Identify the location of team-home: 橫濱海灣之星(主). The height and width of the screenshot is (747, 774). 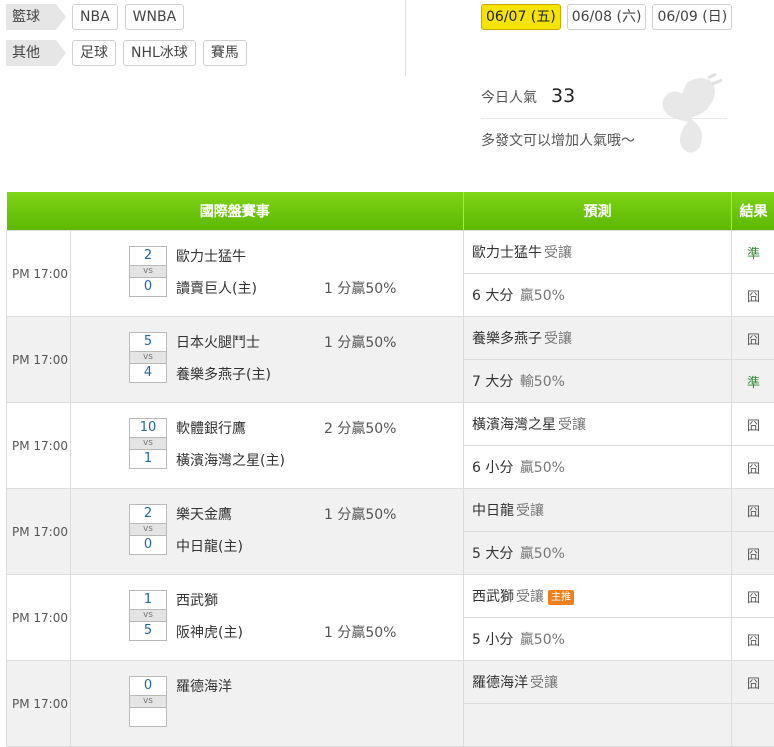
(230, 460).